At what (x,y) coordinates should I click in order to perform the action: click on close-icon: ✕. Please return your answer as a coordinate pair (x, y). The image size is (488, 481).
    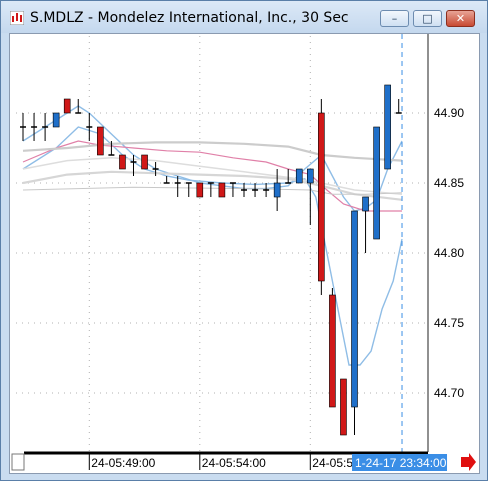
    Looking at the image, I should click on (460, 18).